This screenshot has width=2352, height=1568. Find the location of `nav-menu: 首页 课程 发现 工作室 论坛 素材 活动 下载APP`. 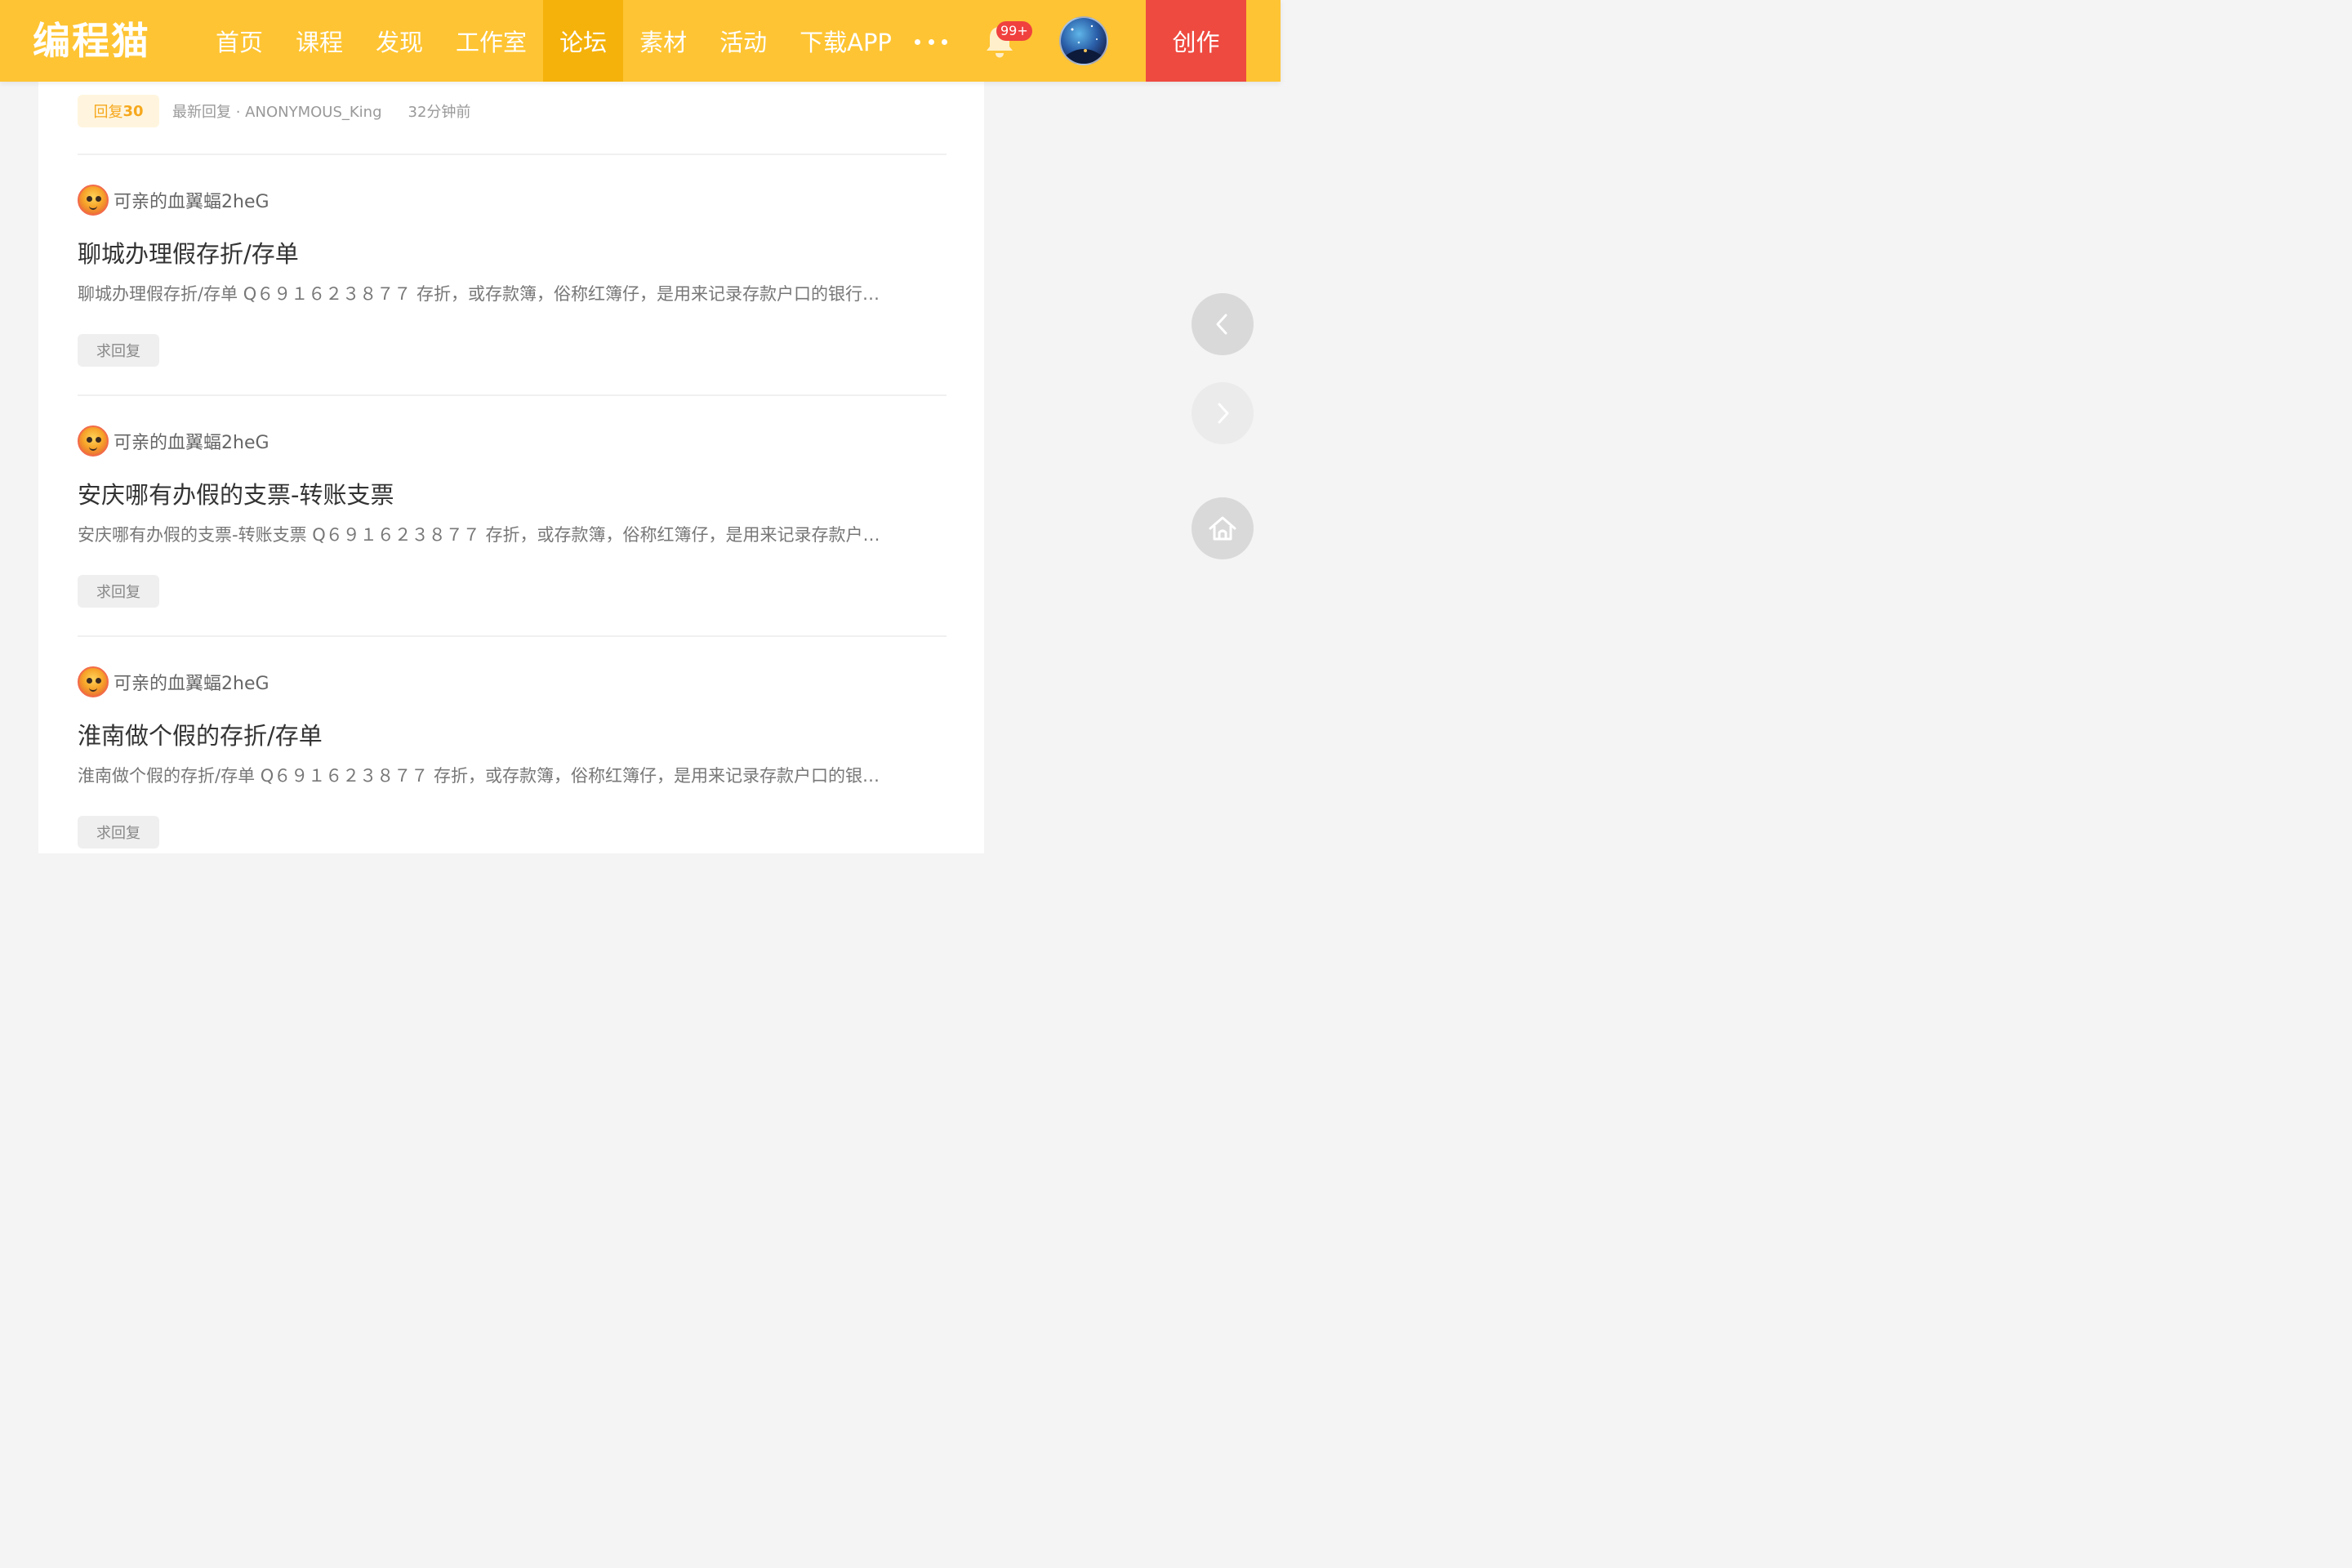

nav-menu: 首页 课程 发现 工作室 论坛 素材 活动 下载APP is located at coordinates (553, 41).